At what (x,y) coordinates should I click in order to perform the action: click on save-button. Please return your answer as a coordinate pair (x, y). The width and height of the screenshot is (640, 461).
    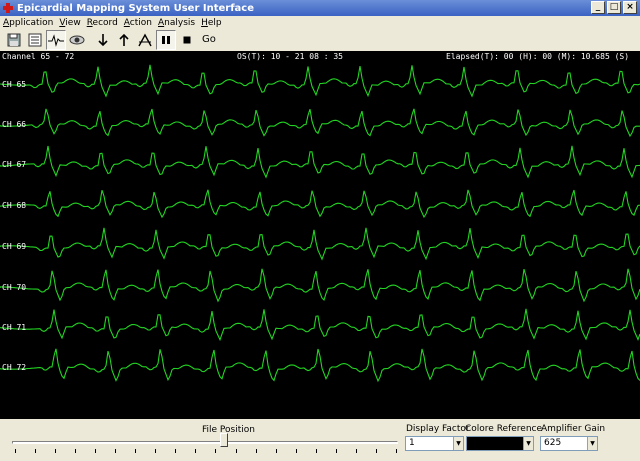
    Looking at the image, I should click on (14, 40).